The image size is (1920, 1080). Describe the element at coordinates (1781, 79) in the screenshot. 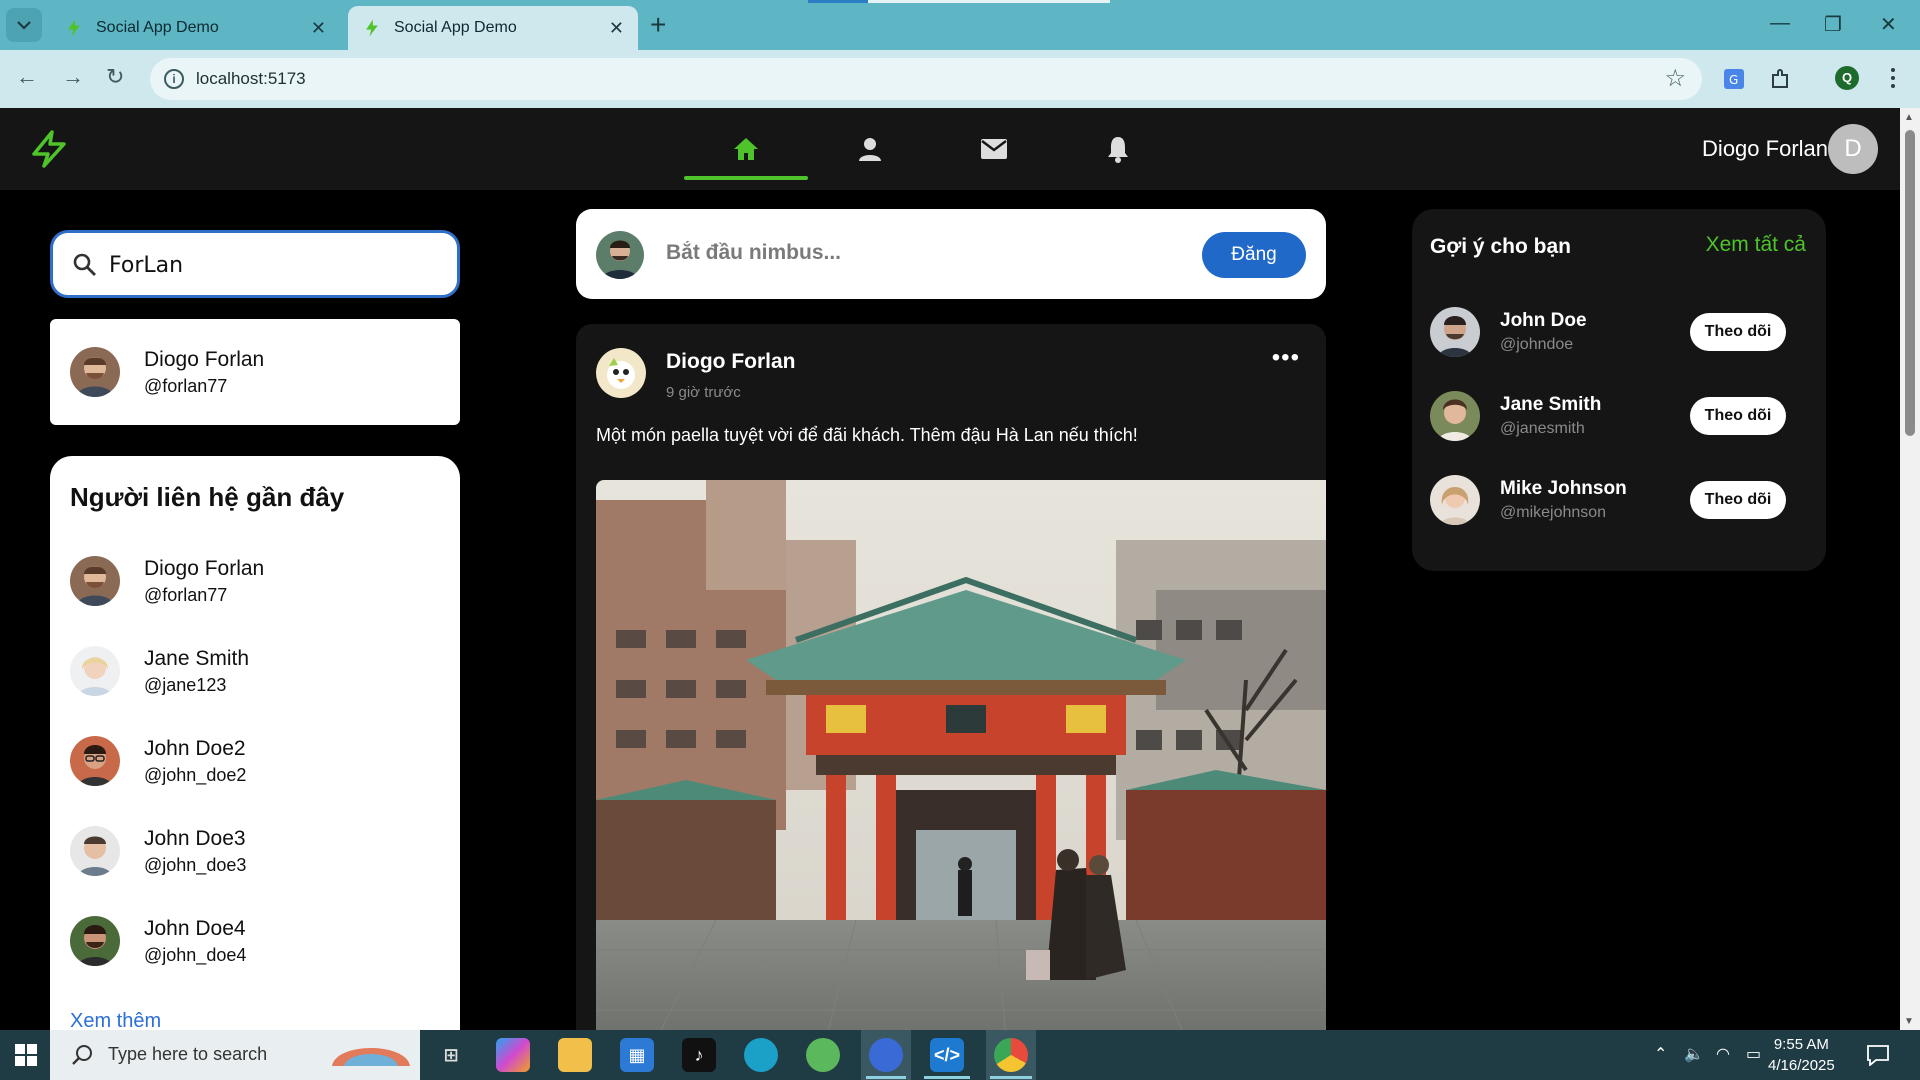

I see `extensions-icon` at that location.